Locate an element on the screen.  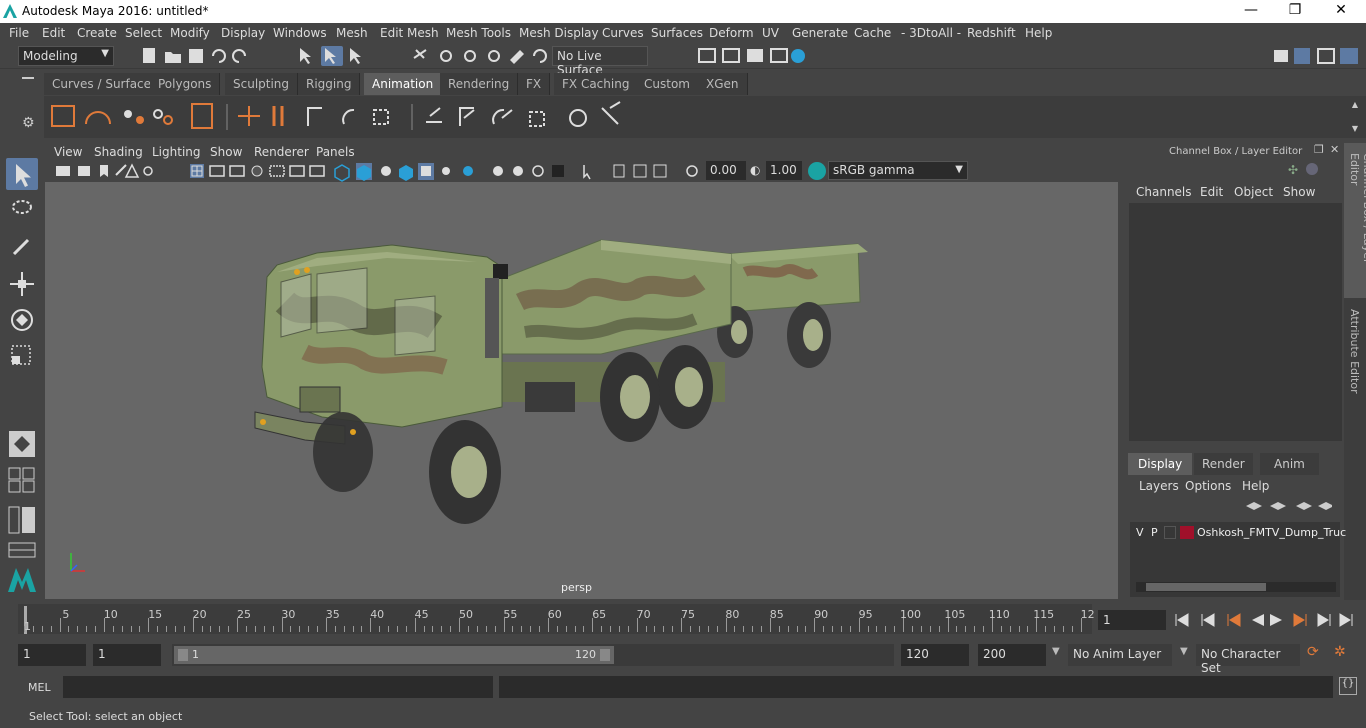
tab-xgen: XGen is located at coordinates (723, 84).